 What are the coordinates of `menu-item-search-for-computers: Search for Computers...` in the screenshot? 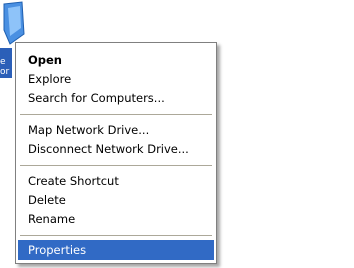 It's located at (116, 98).